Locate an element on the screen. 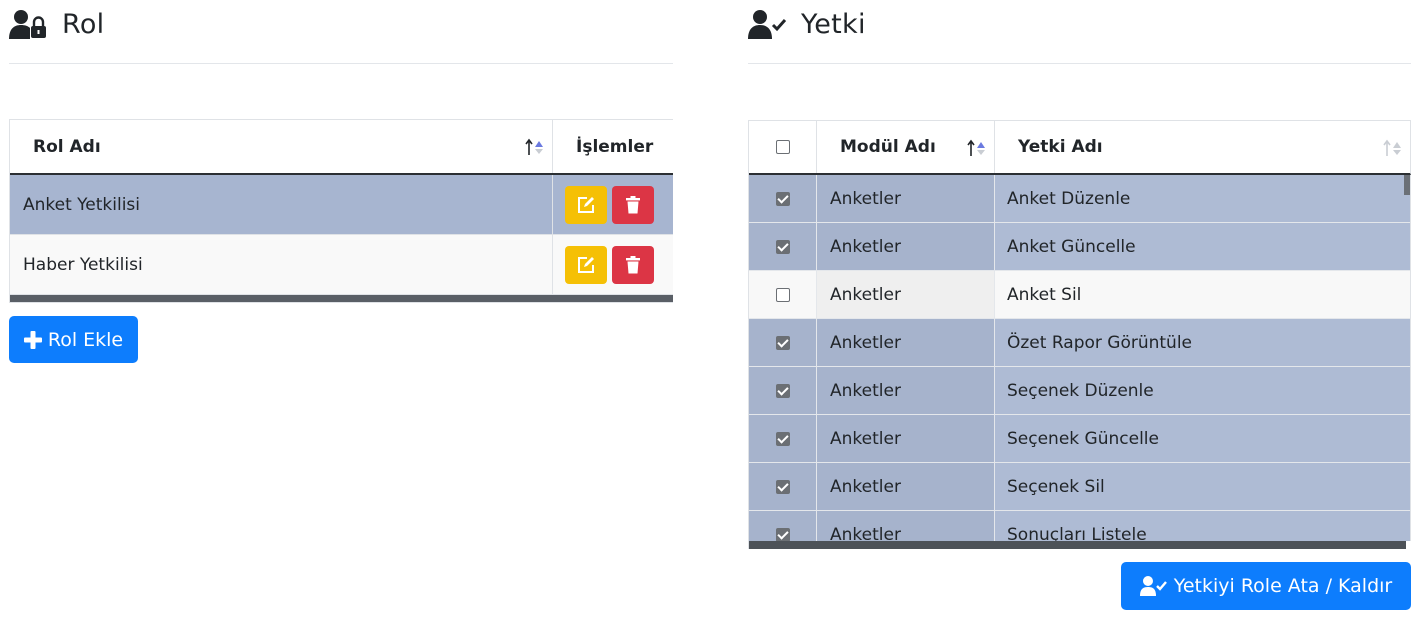 The image size is (1418, 621). table-row: Anketler Özet Rapor Görüntüle is located at coordinates (1079, 343).